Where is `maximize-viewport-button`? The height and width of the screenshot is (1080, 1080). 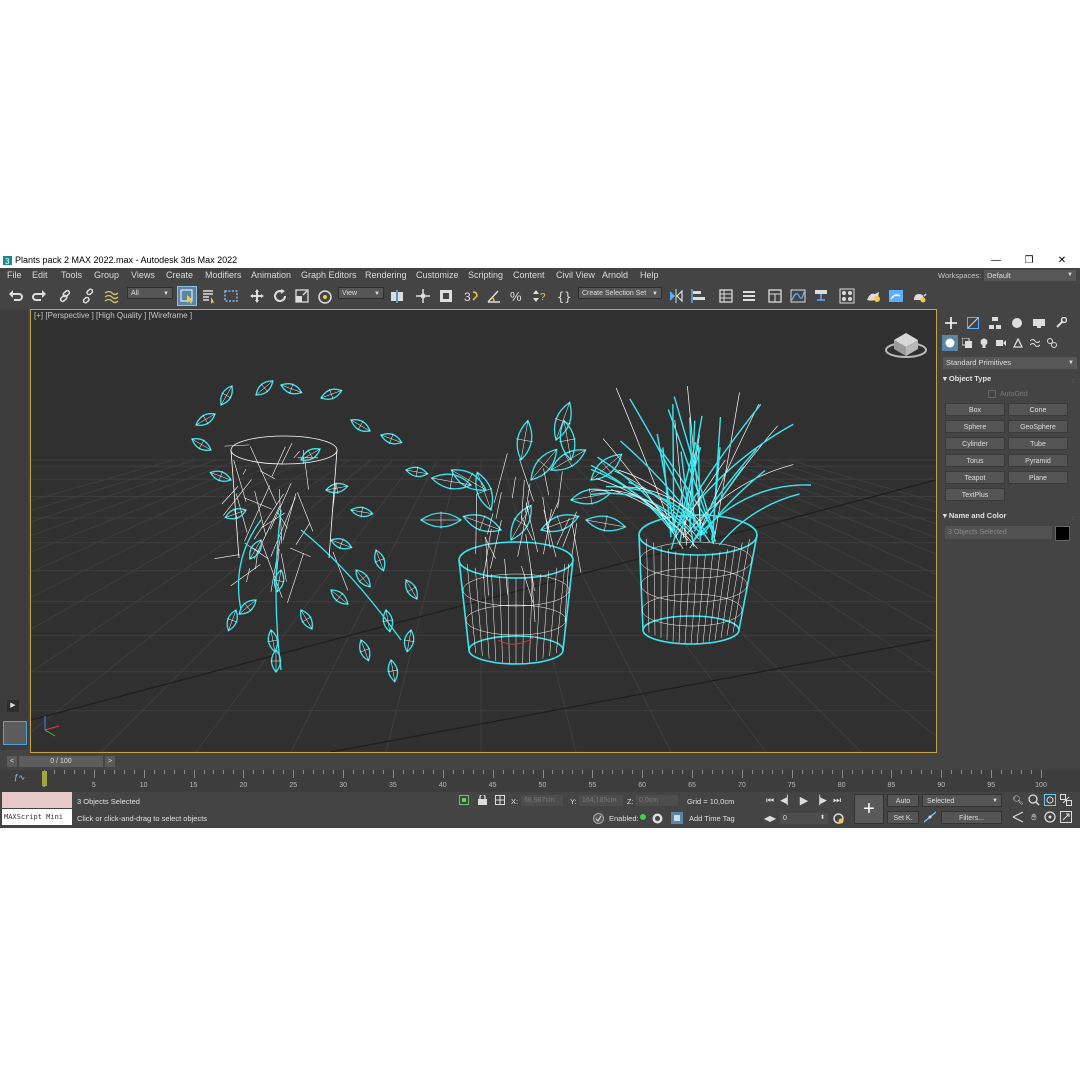
maximize-viewport-button is located at coordinates (1066, 817).